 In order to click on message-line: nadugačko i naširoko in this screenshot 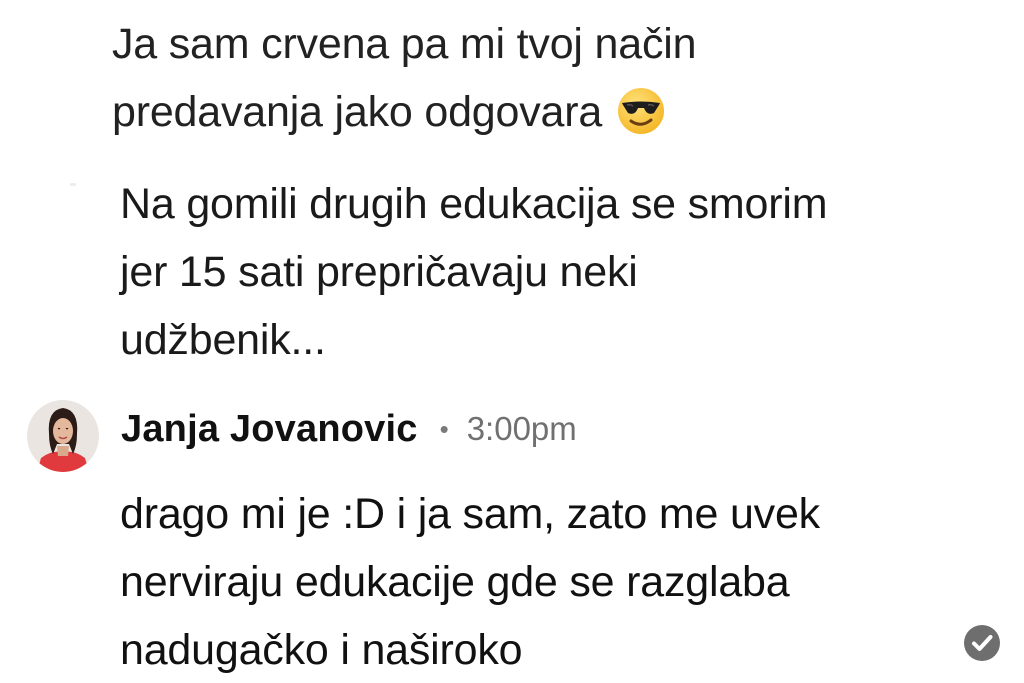, I will do `click(321, 650)`.